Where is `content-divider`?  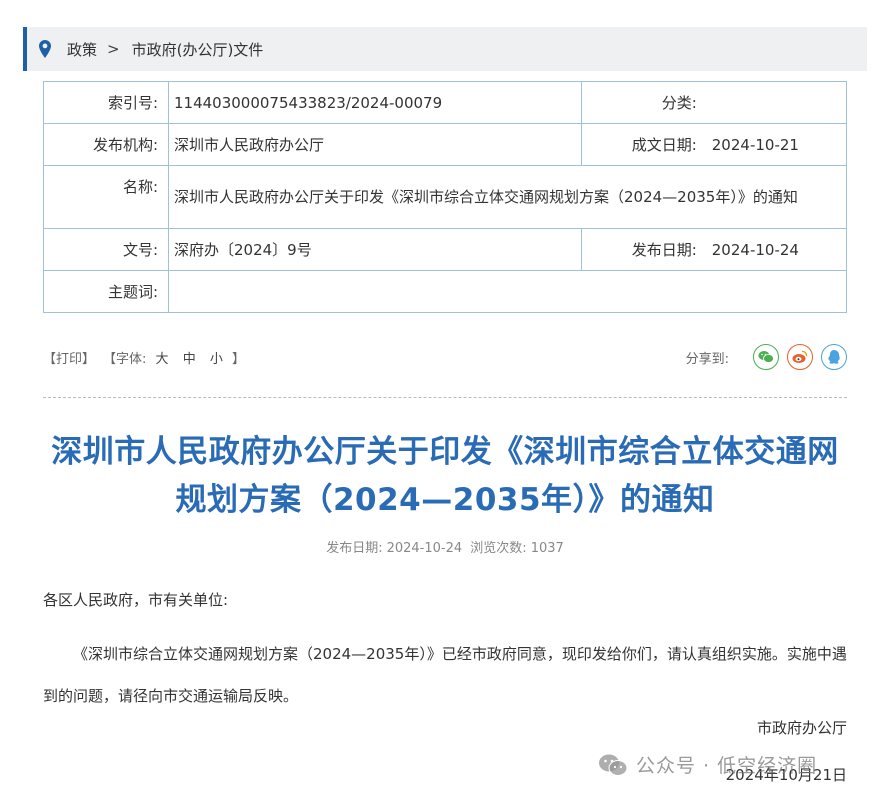
content-divider is located at coordinates (445, 397).